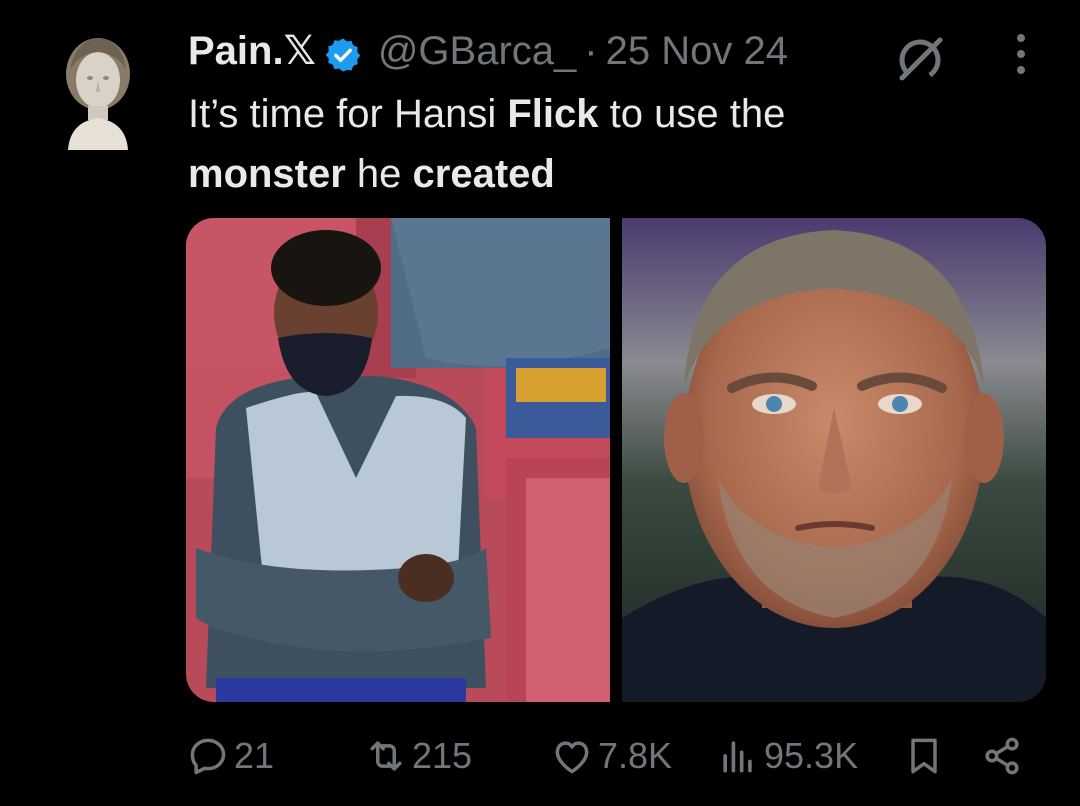 This screenshot has height=806, width=1080. What do you see at coordinates (230, 756) in the screenshot?
I see `reply-button: 21` at bounding box center [230, 756].